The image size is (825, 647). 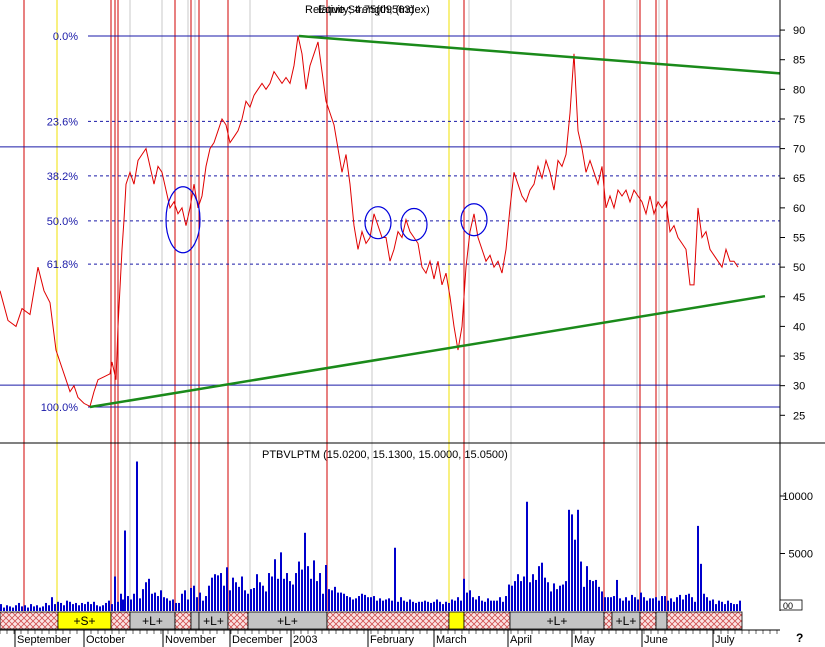 I want to click on month-label: July, so click(x=725, y=640).